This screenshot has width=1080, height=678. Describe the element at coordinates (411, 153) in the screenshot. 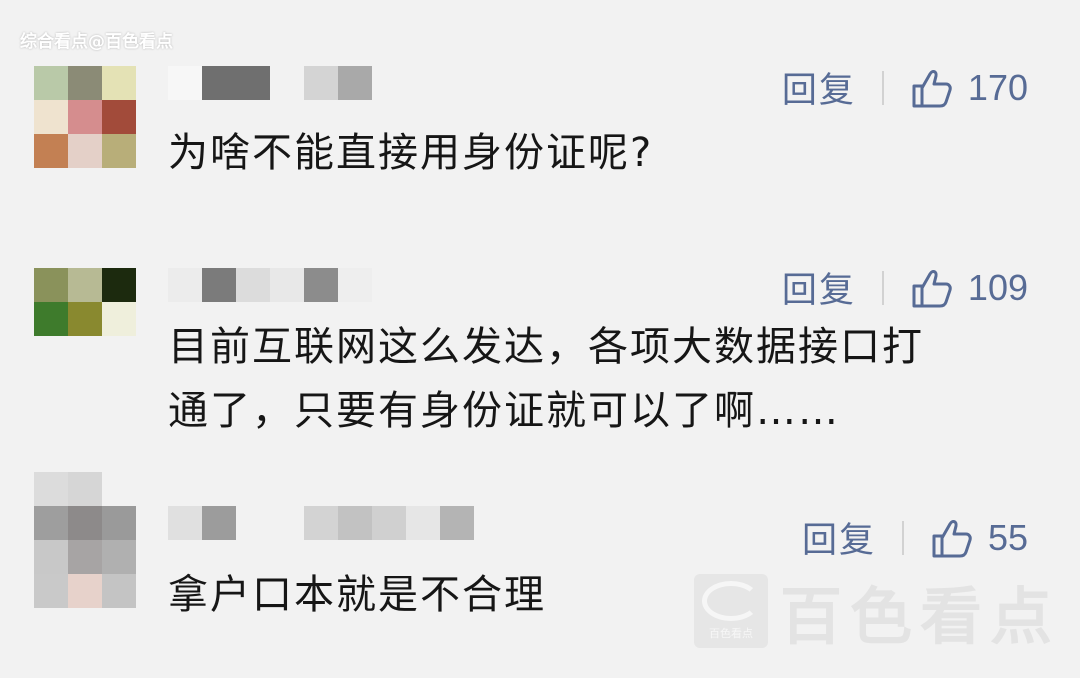

I see `comment-text: 为啥不能直接用身份证呢?` at that location.